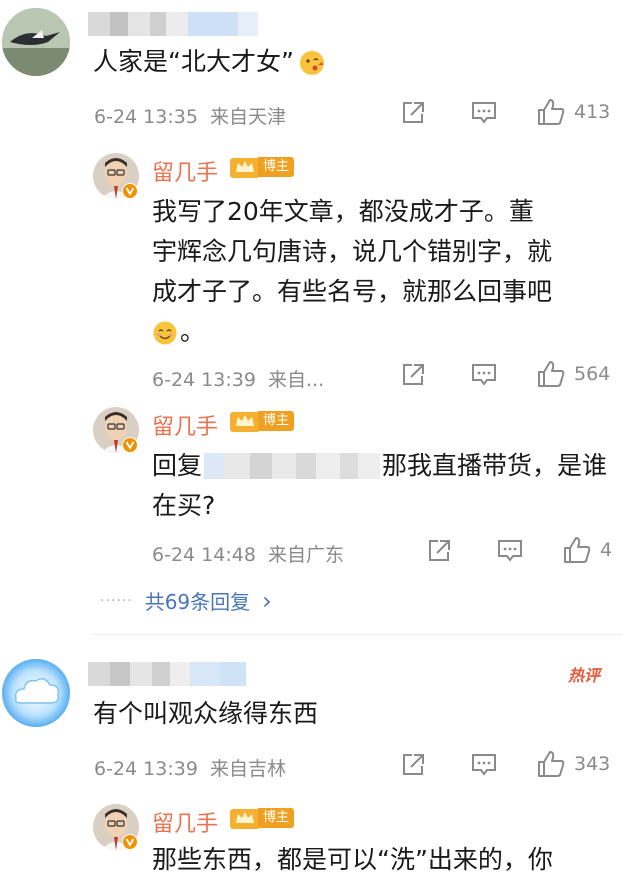 Image resolution: width=623 pixels, height=880 pixels. Describe the element at coordinates (352, 251) in the screenshot. I see `reply-text-line: 宇辉念几句唐诗，说几个错别字，就` at that location.